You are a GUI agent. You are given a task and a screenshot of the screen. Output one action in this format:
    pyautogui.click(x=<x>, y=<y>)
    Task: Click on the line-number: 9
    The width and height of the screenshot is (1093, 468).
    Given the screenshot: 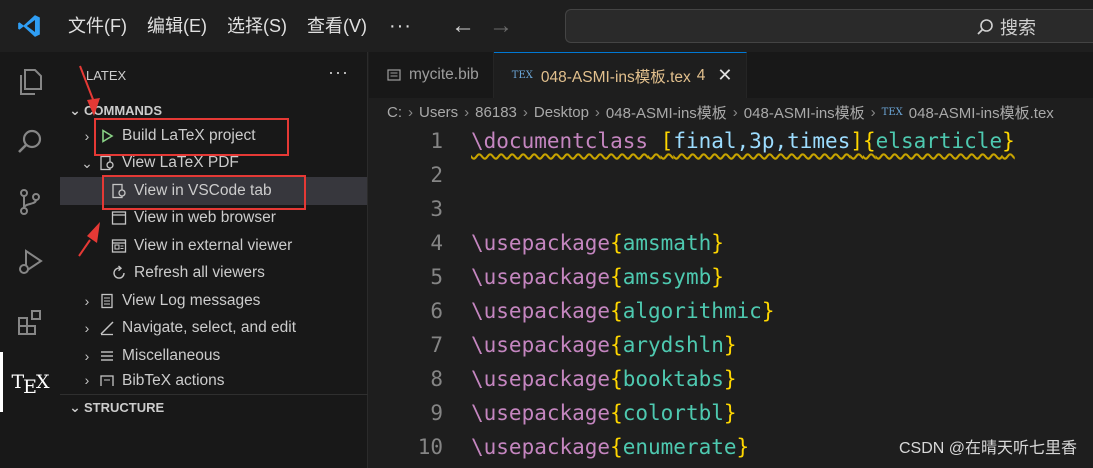 What is the action you would take?
    pyautogui.click(x=436, y=413)
    